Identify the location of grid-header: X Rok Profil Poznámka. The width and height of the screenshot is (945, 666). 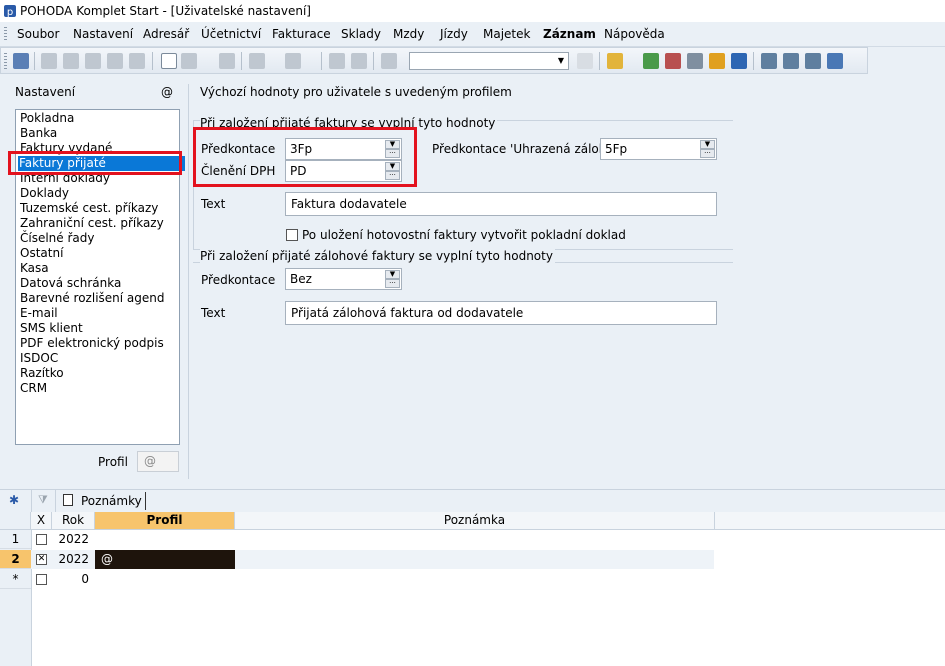
(472, 521).